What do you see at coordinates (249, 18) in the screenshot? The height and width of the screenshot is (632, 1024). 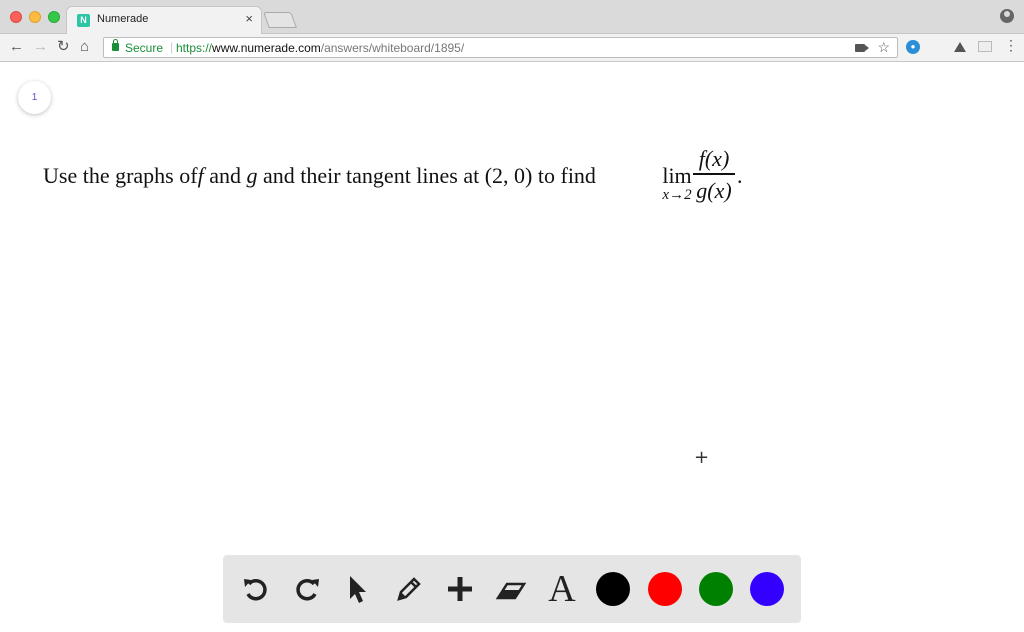 I see `tab-close-icon: ×` at bounding box center [249, 18].